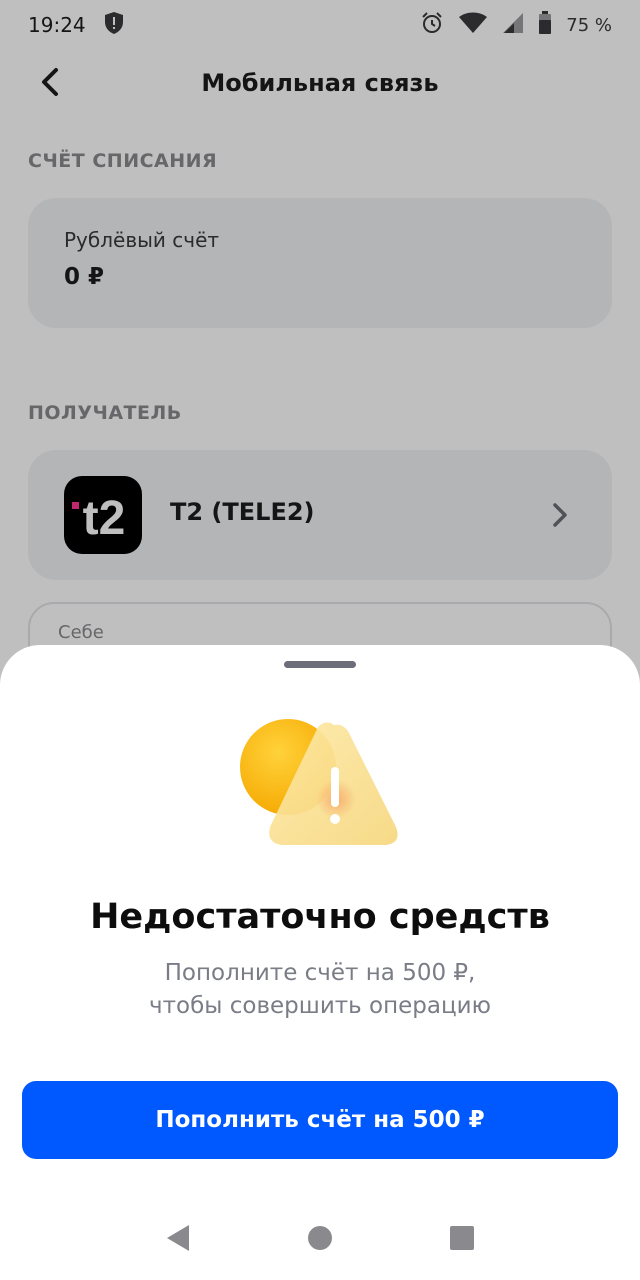  What do you see at coordinates (462, 1240) in the screenshot?
I see `recents-square-icon` at bounding box center [462, 1240].